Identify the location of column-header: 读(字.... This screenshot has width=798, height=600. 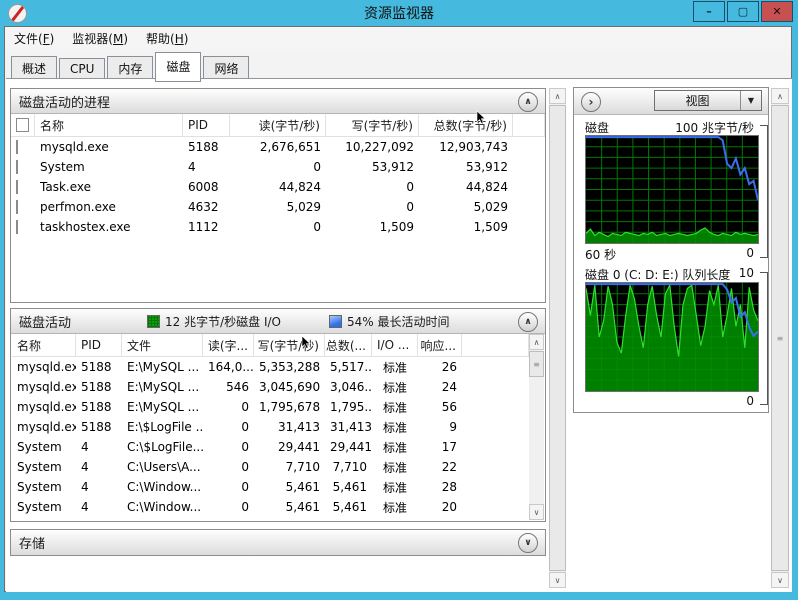
(228, 345).